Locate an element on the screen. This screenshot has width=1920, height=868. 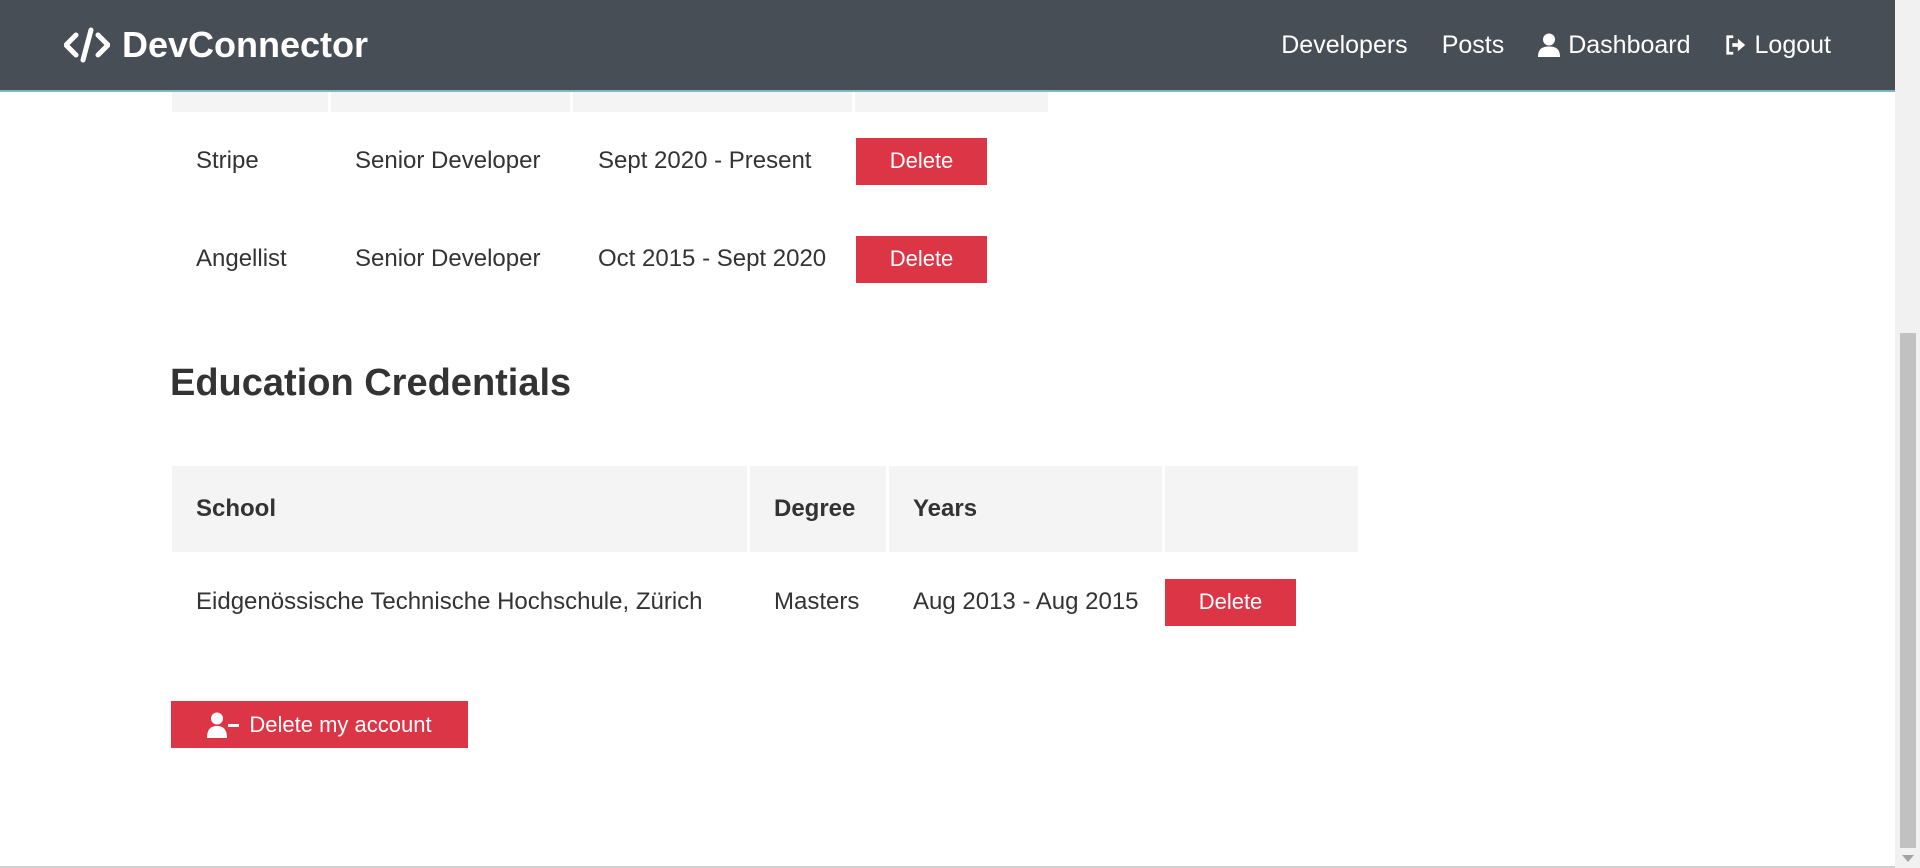
nav-developers-label: Developers is located at coordinates (1344, 44).